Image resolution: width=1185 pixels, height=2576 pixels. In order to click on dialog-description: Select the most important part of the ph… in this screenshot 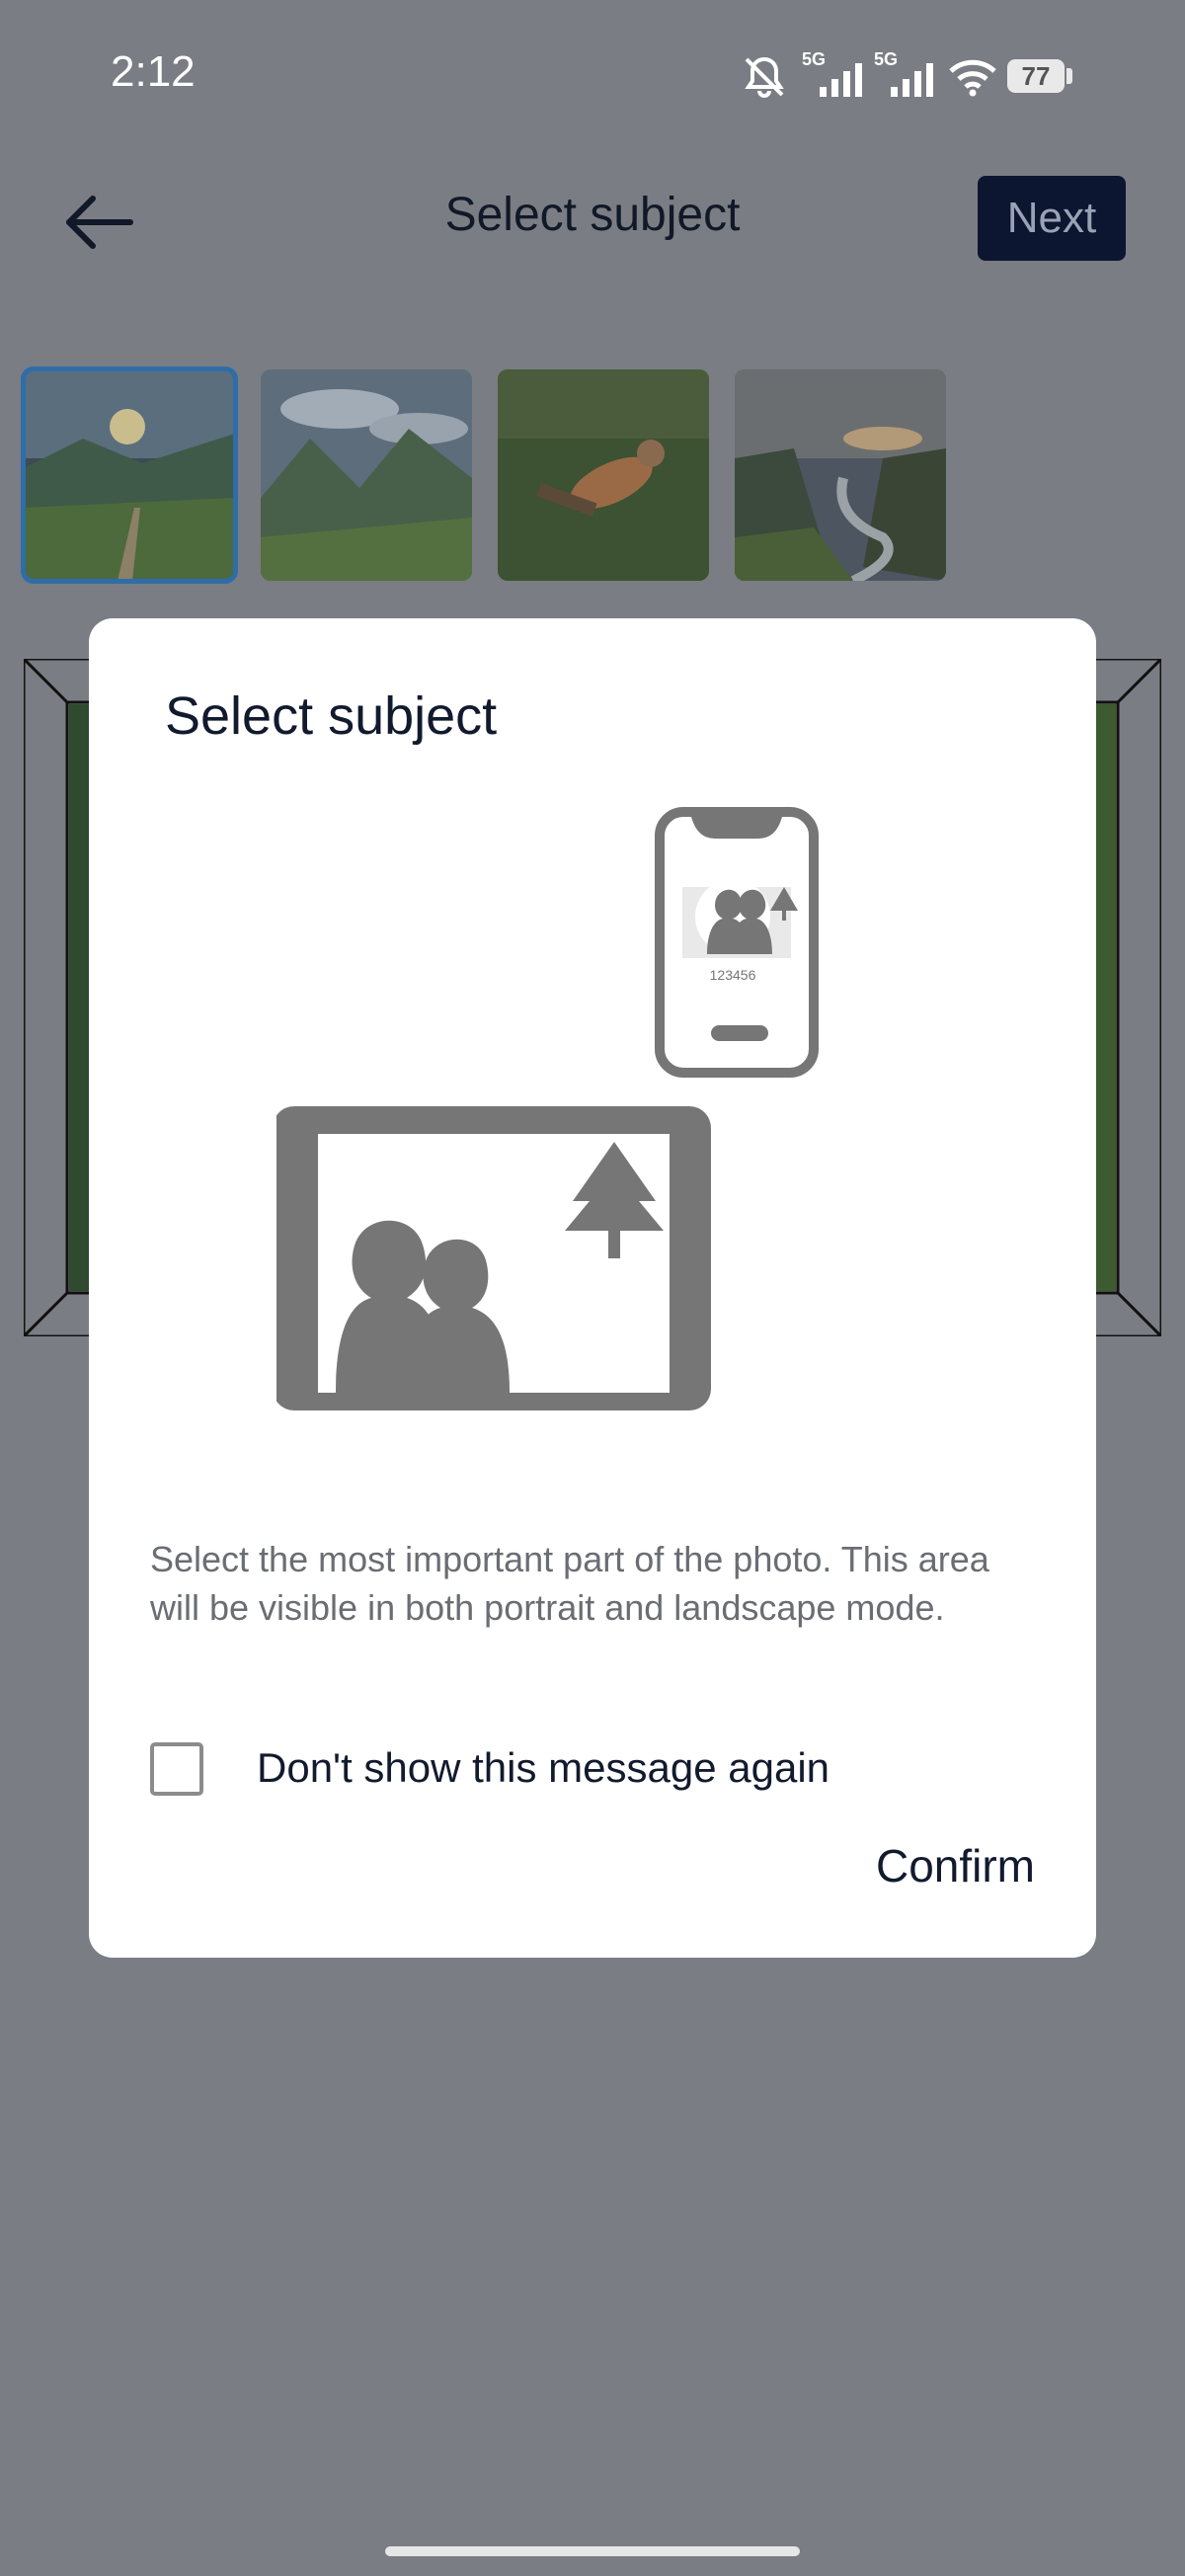, I will do `click(570, 1583)`.